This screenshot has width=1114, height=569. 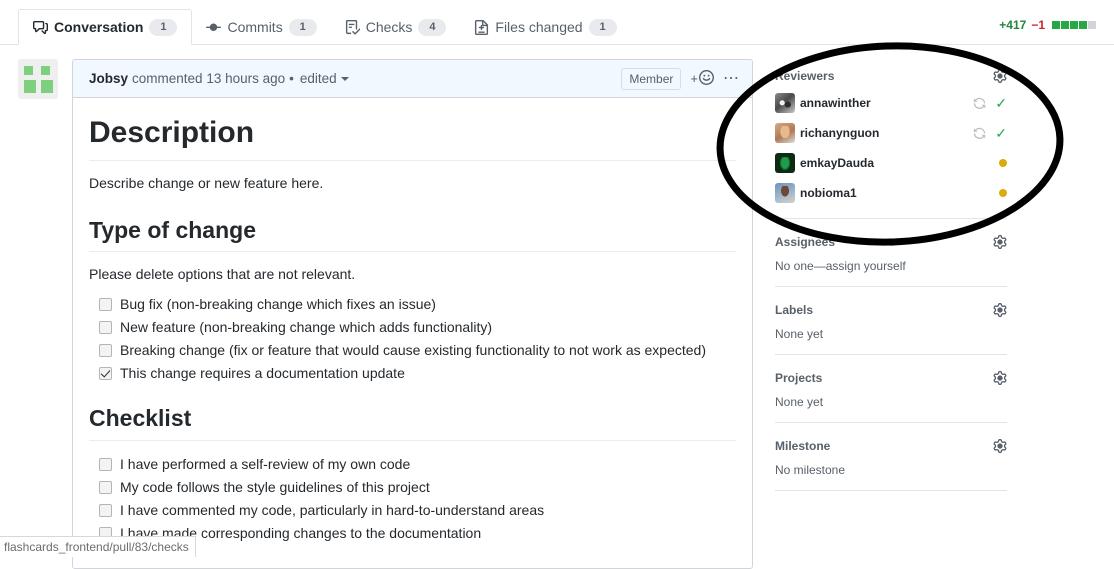 I want to click on jobsy-avatar, so click(x=38, y=79).